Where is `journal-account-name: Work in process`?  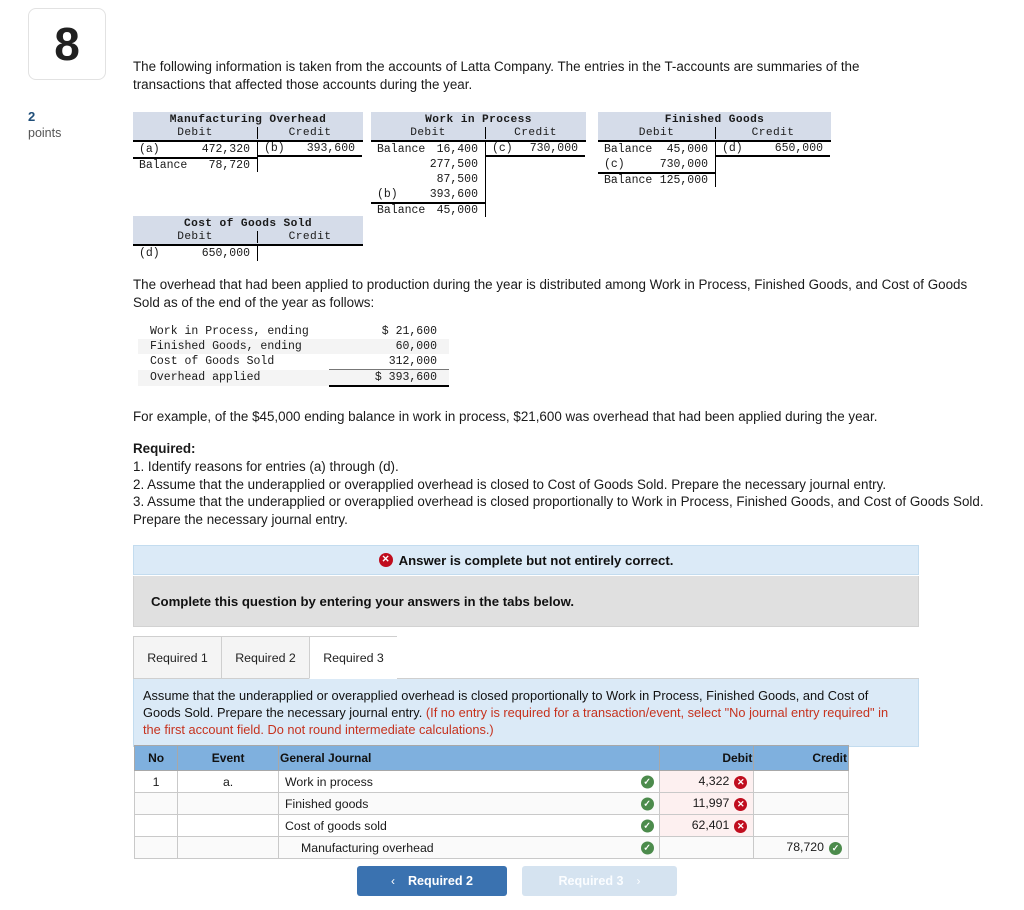 journal-account-name: Work in process is located at coordinates (329, 781).